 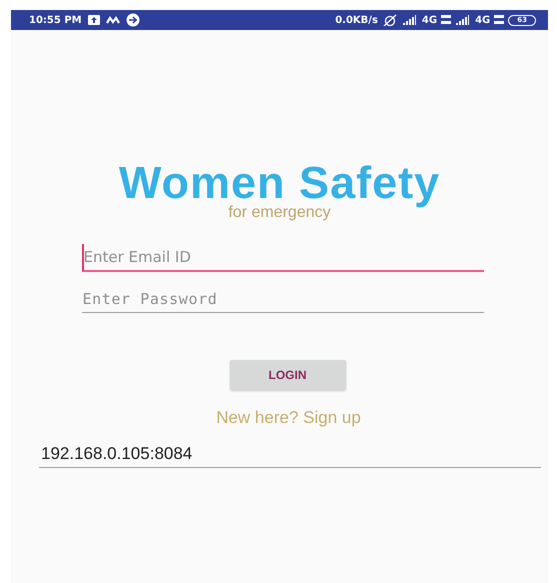 I want to click on login-button: LOGIN, so click(x=288, y=375).